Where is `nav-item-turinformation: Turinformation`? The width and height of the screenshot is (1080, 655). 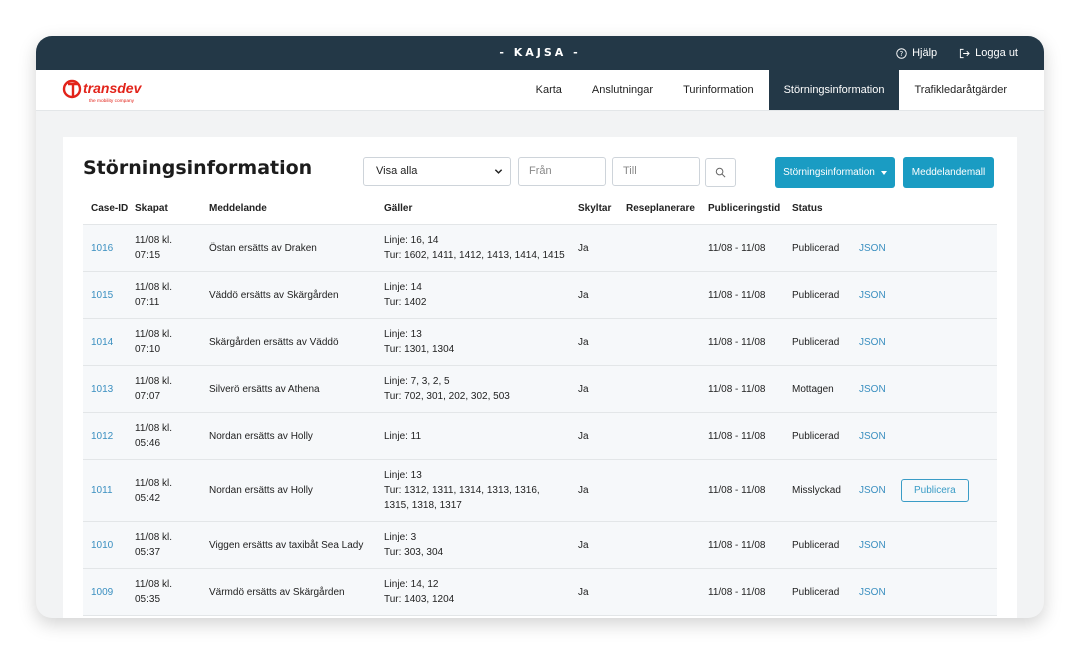 nav-item-turinformation: Turinformation is located at coordinates (718, 90).